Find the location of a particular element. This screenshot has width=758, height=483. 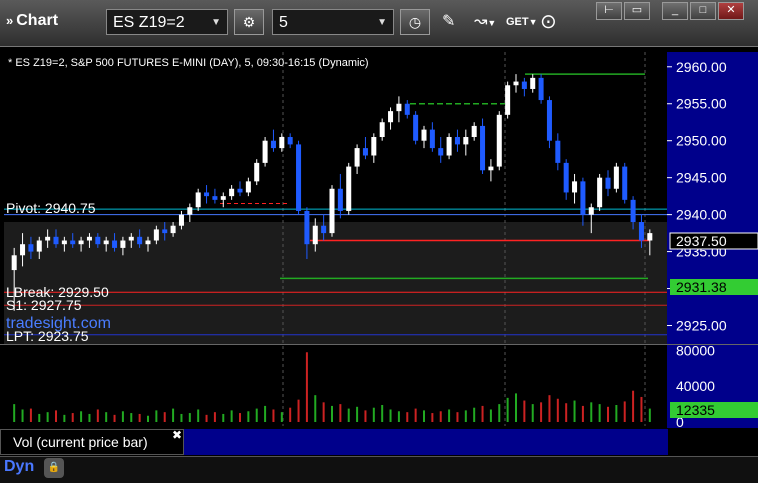

time-button: ◷ is located at coordinates (415, 22).